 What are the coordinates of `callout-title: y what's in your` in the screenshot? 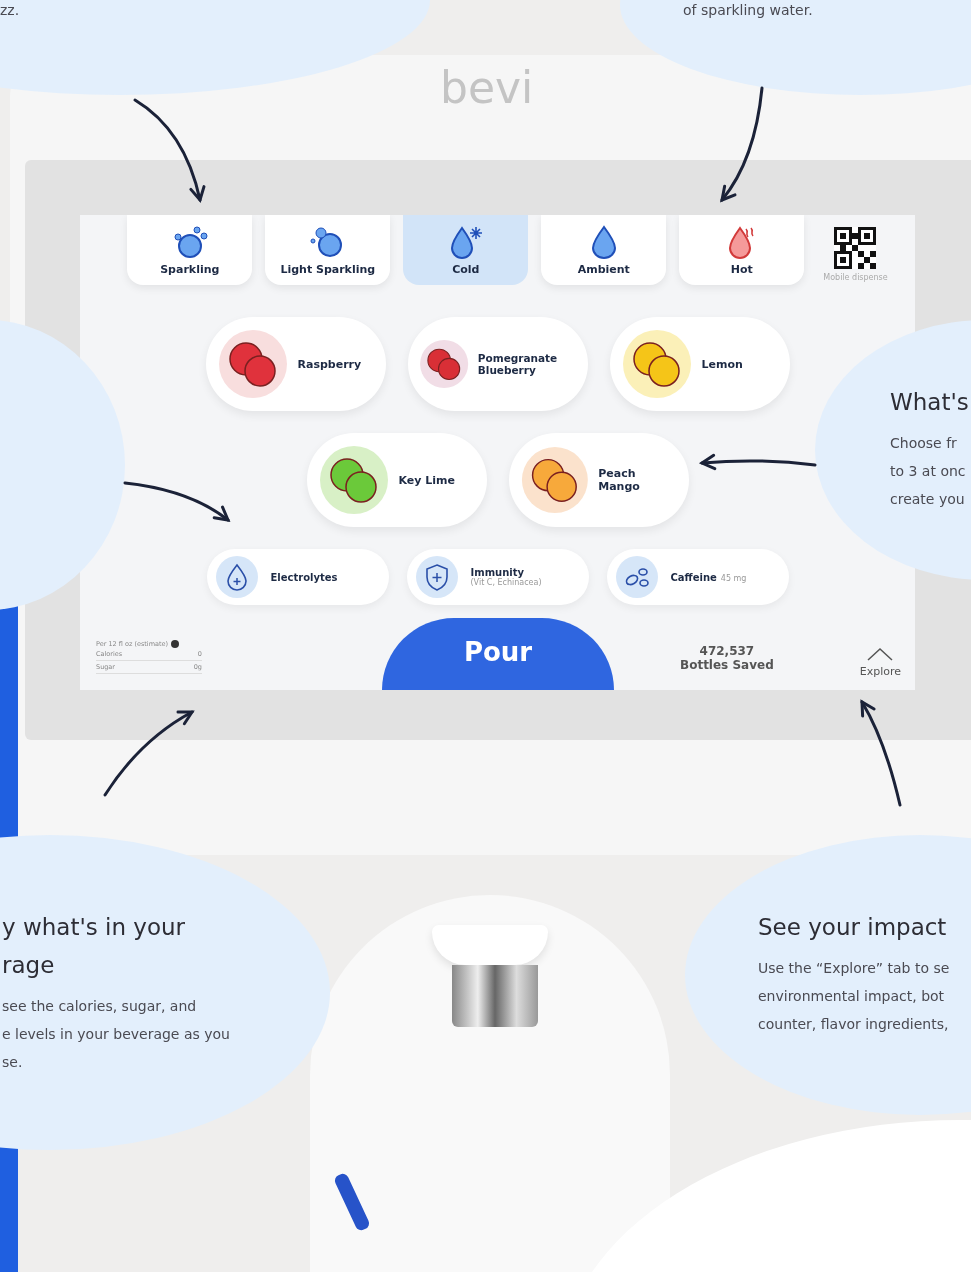 It's located at (94, 927).